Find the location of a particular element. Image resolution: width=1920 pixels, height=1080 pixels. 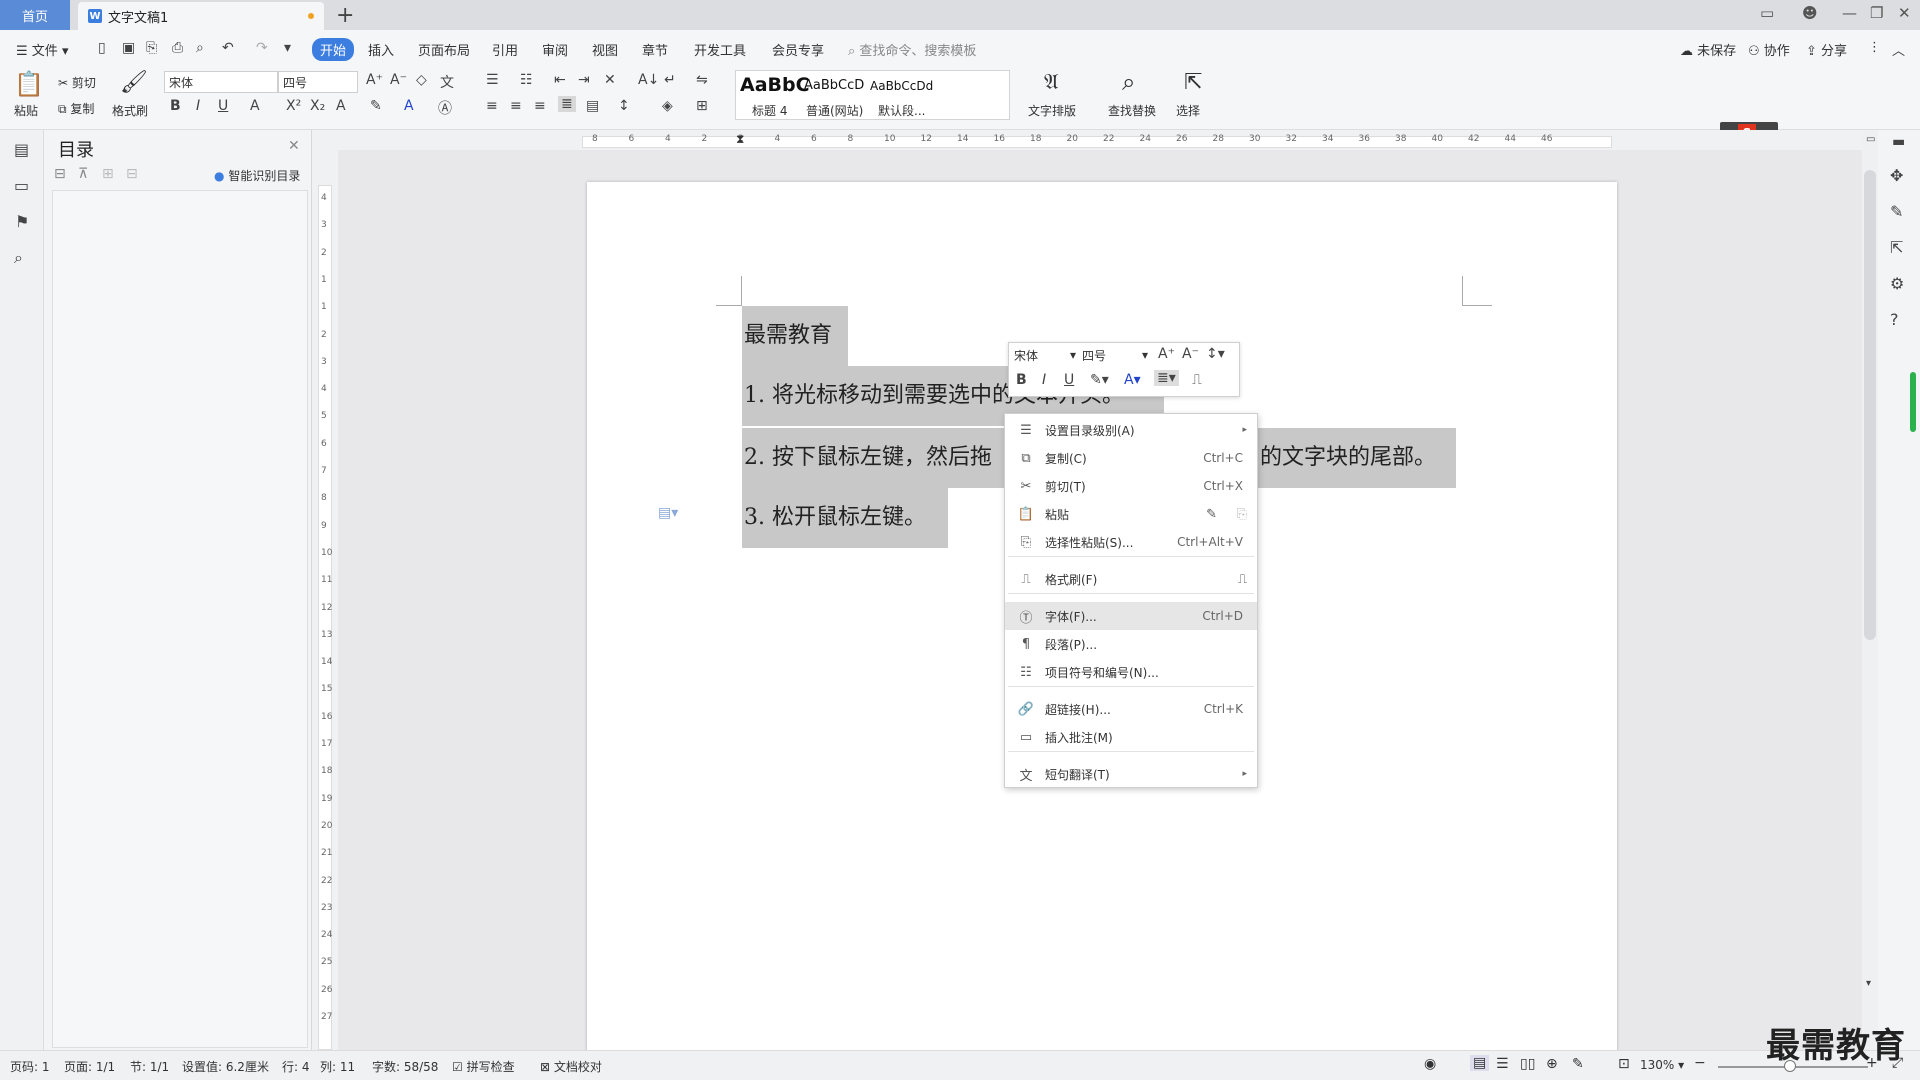

context-menu-item: ▭ 插入批注(M) is located at coordinates (1131, 737).